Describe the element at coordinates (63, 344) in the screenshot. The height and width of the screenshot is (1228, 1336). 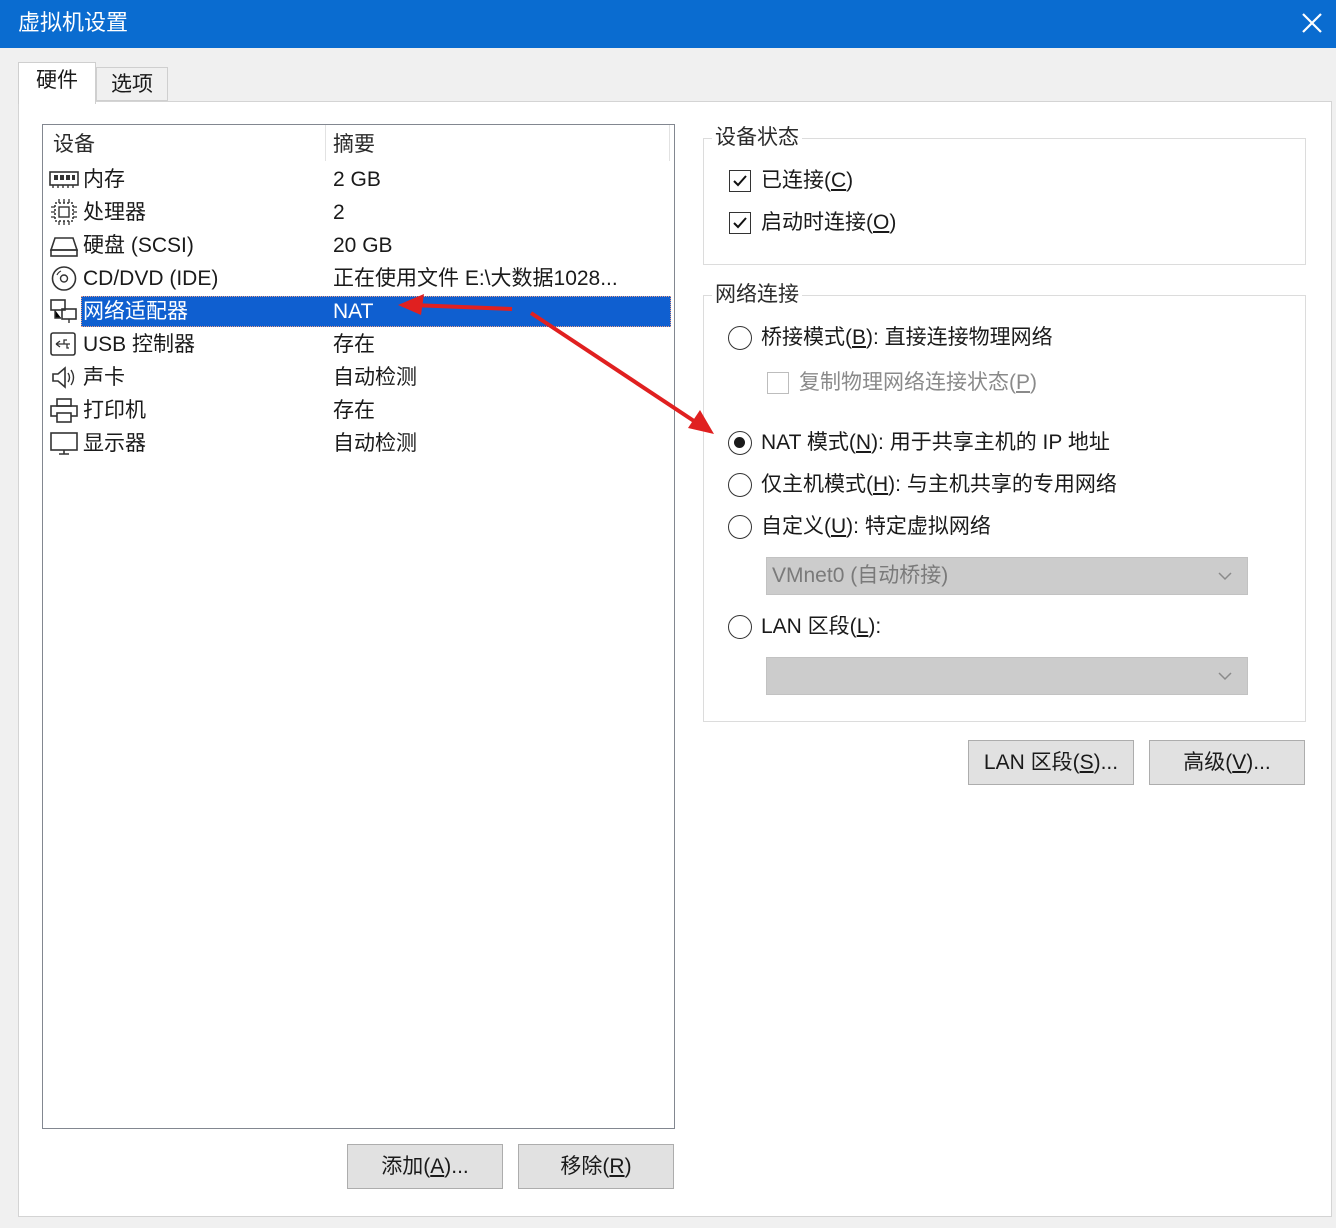
I see `usb-icon` at that location.